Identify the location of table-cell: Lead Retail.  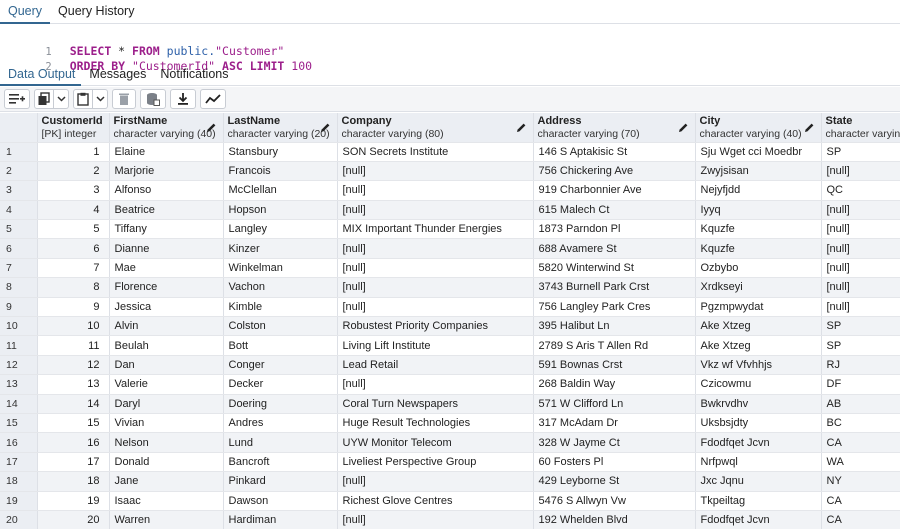
(435, 365).